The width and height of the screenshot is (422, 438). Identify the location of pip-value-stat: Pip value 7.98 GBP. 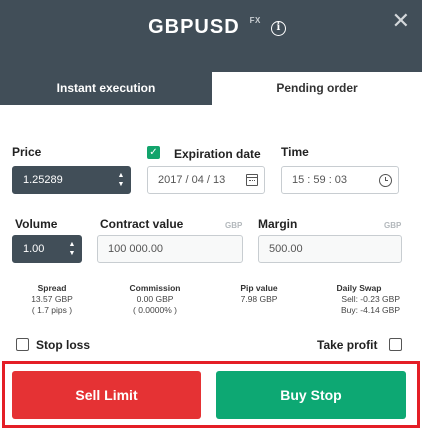
(259, 294).